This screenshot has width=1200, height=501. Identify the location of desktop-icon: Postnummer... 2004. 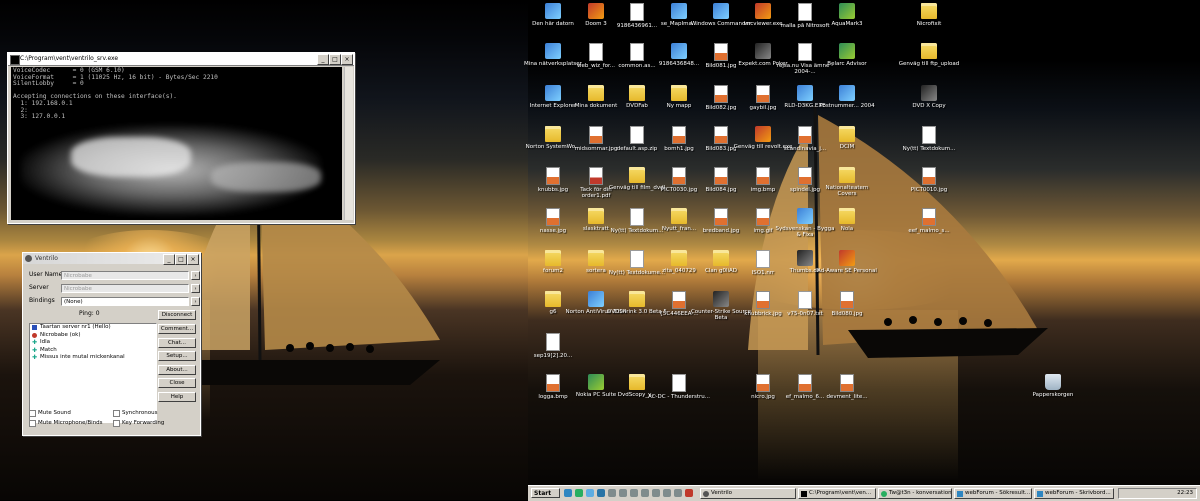
(847, 107).